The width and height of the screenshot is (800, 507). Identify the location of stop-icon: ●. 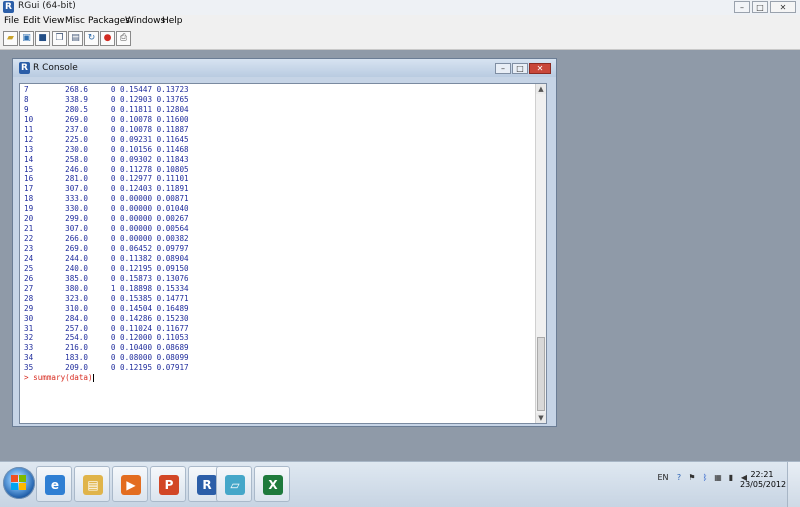
(107, 38).